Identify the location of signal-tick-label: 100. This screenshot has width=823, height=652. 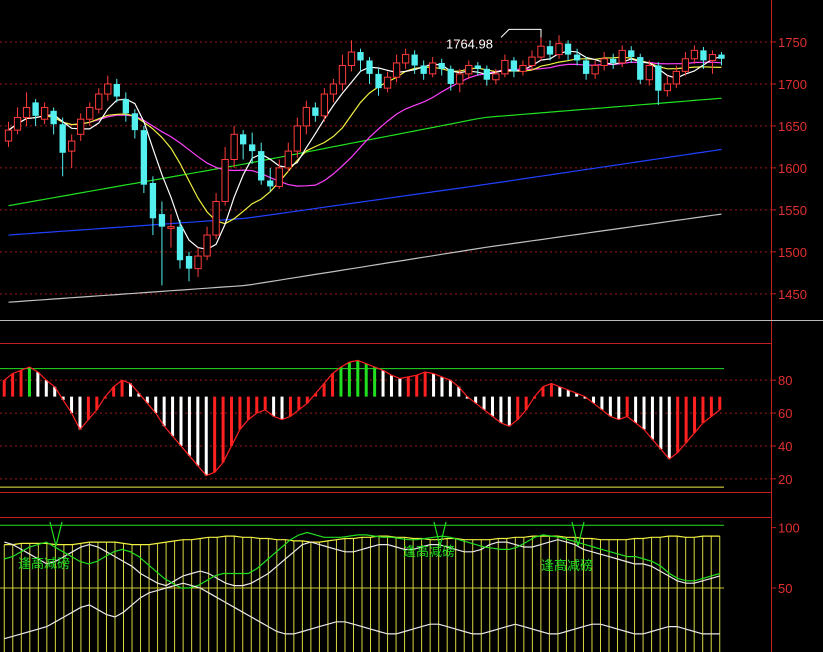
(789, 528).